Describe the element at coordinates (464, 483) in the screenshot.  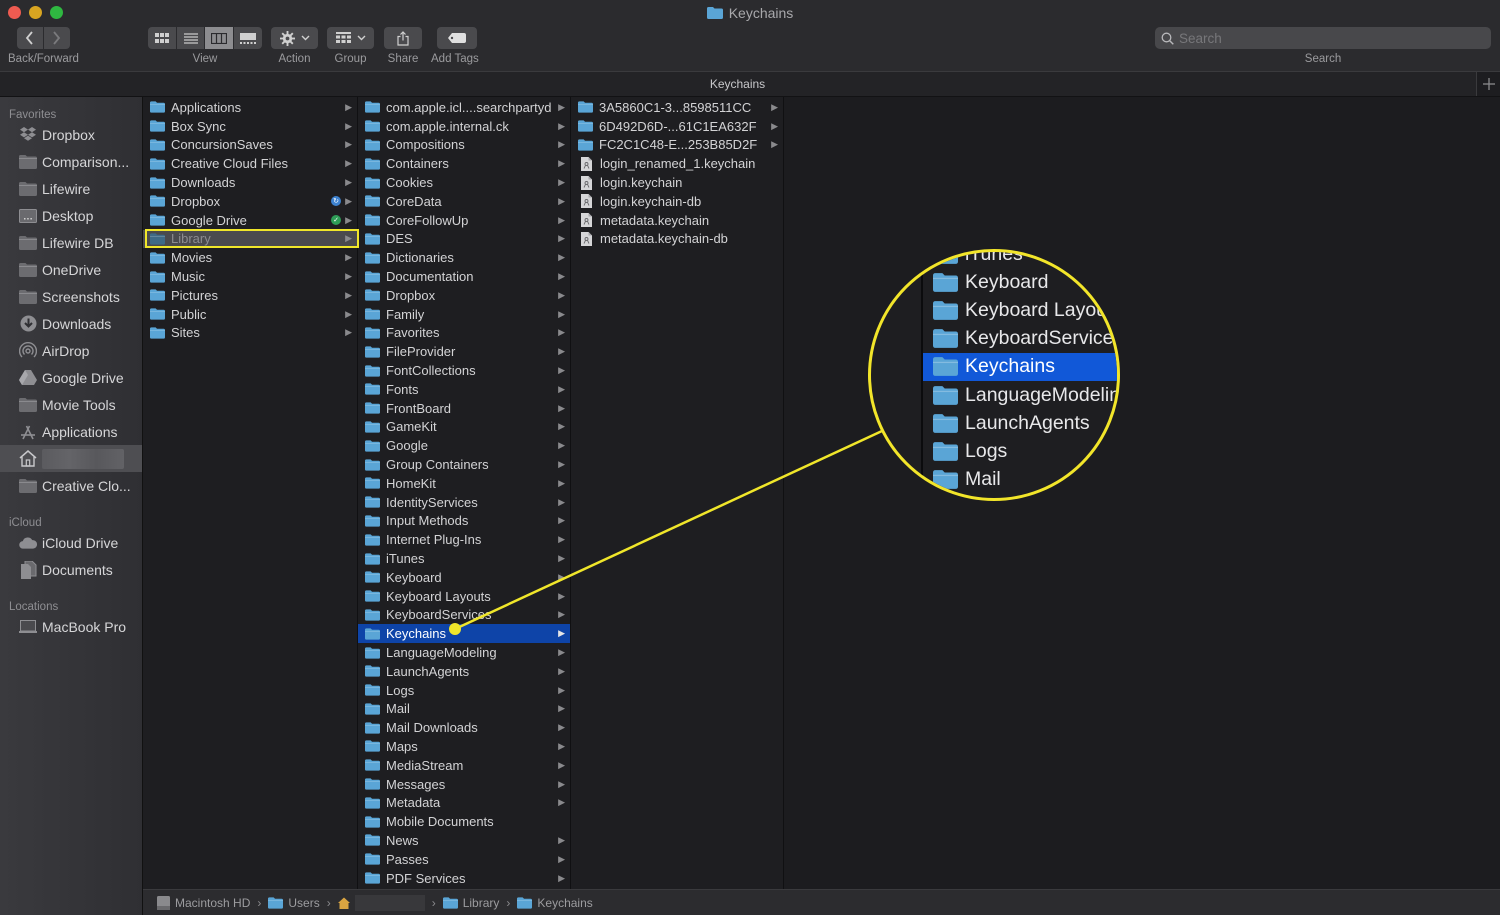
I see `folder-row-homekit: HomeKit ▶` at that location.